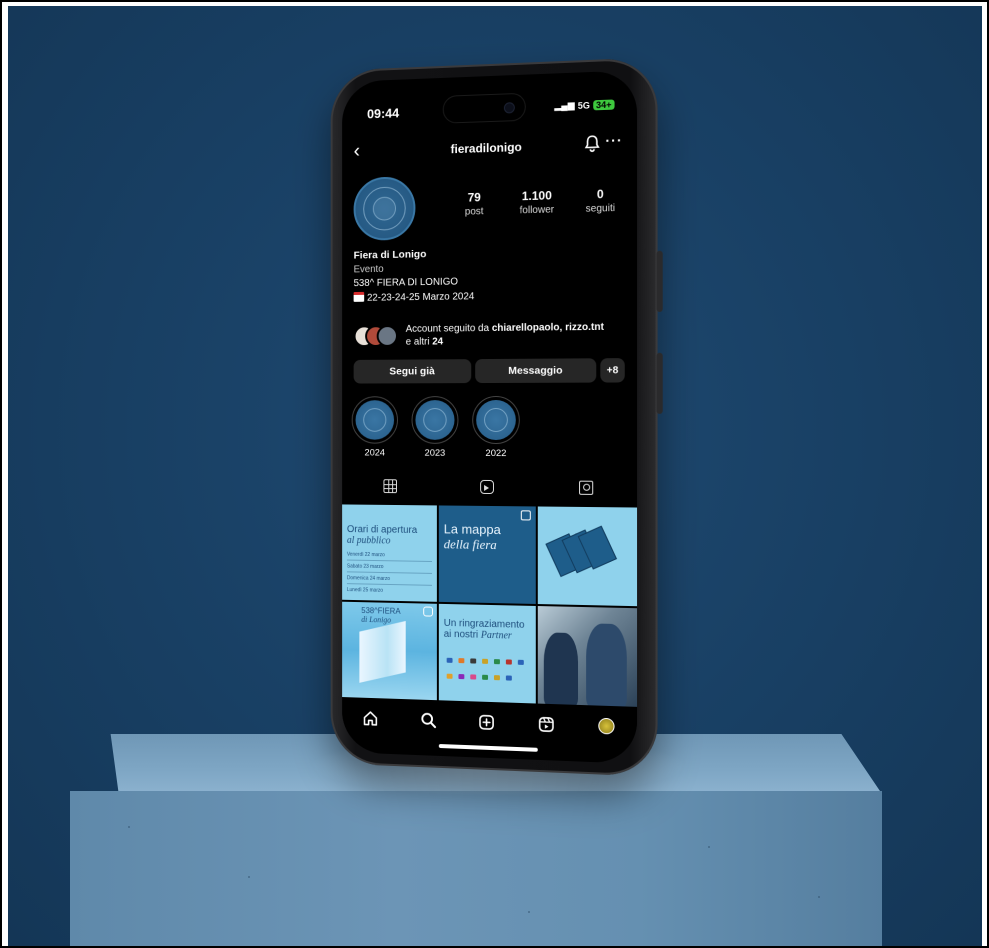  I want to click on nav-profile, so click(606, 725).